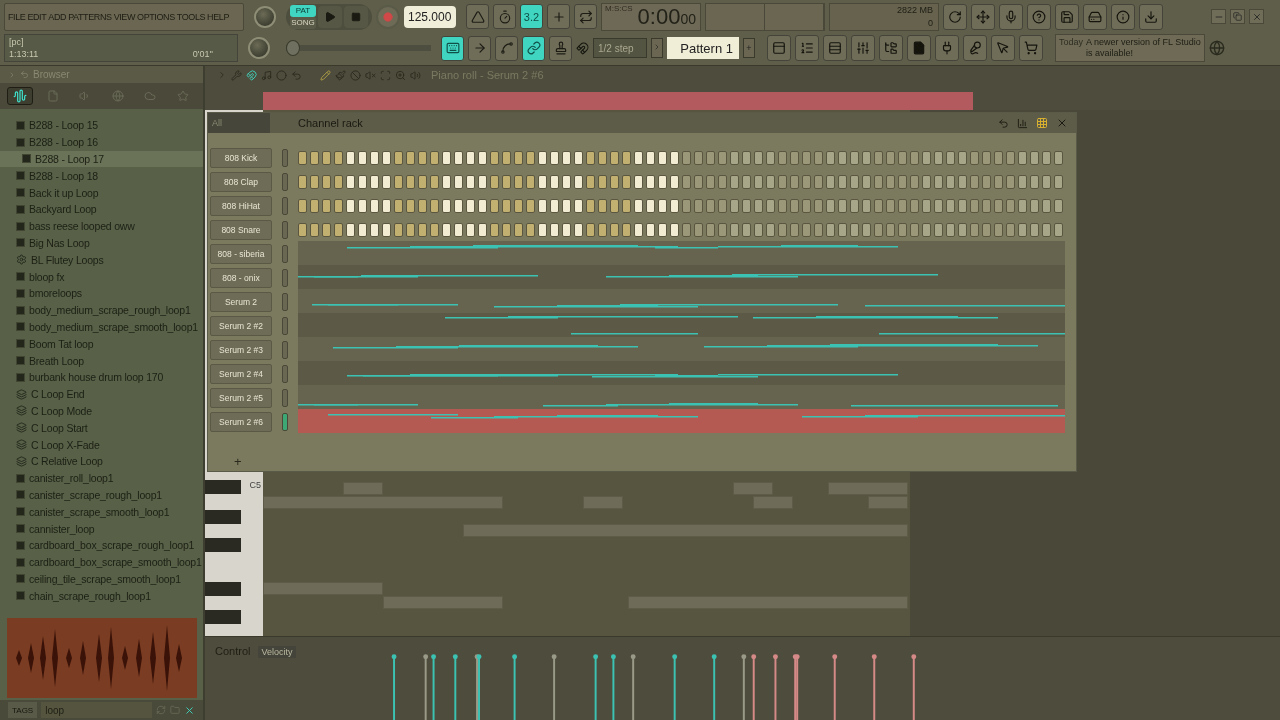 The height and width of the screenshot is (720, 1280). I want to click on volume-knob, so click(265, 16).